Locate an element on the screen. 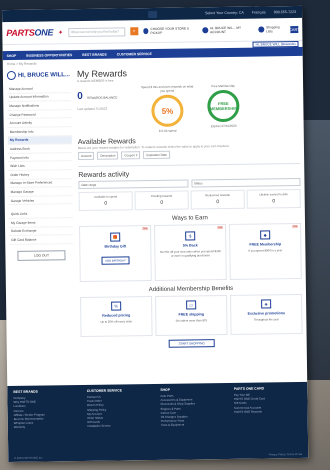  balance-value: 0 is located at coordinates (80, 96).